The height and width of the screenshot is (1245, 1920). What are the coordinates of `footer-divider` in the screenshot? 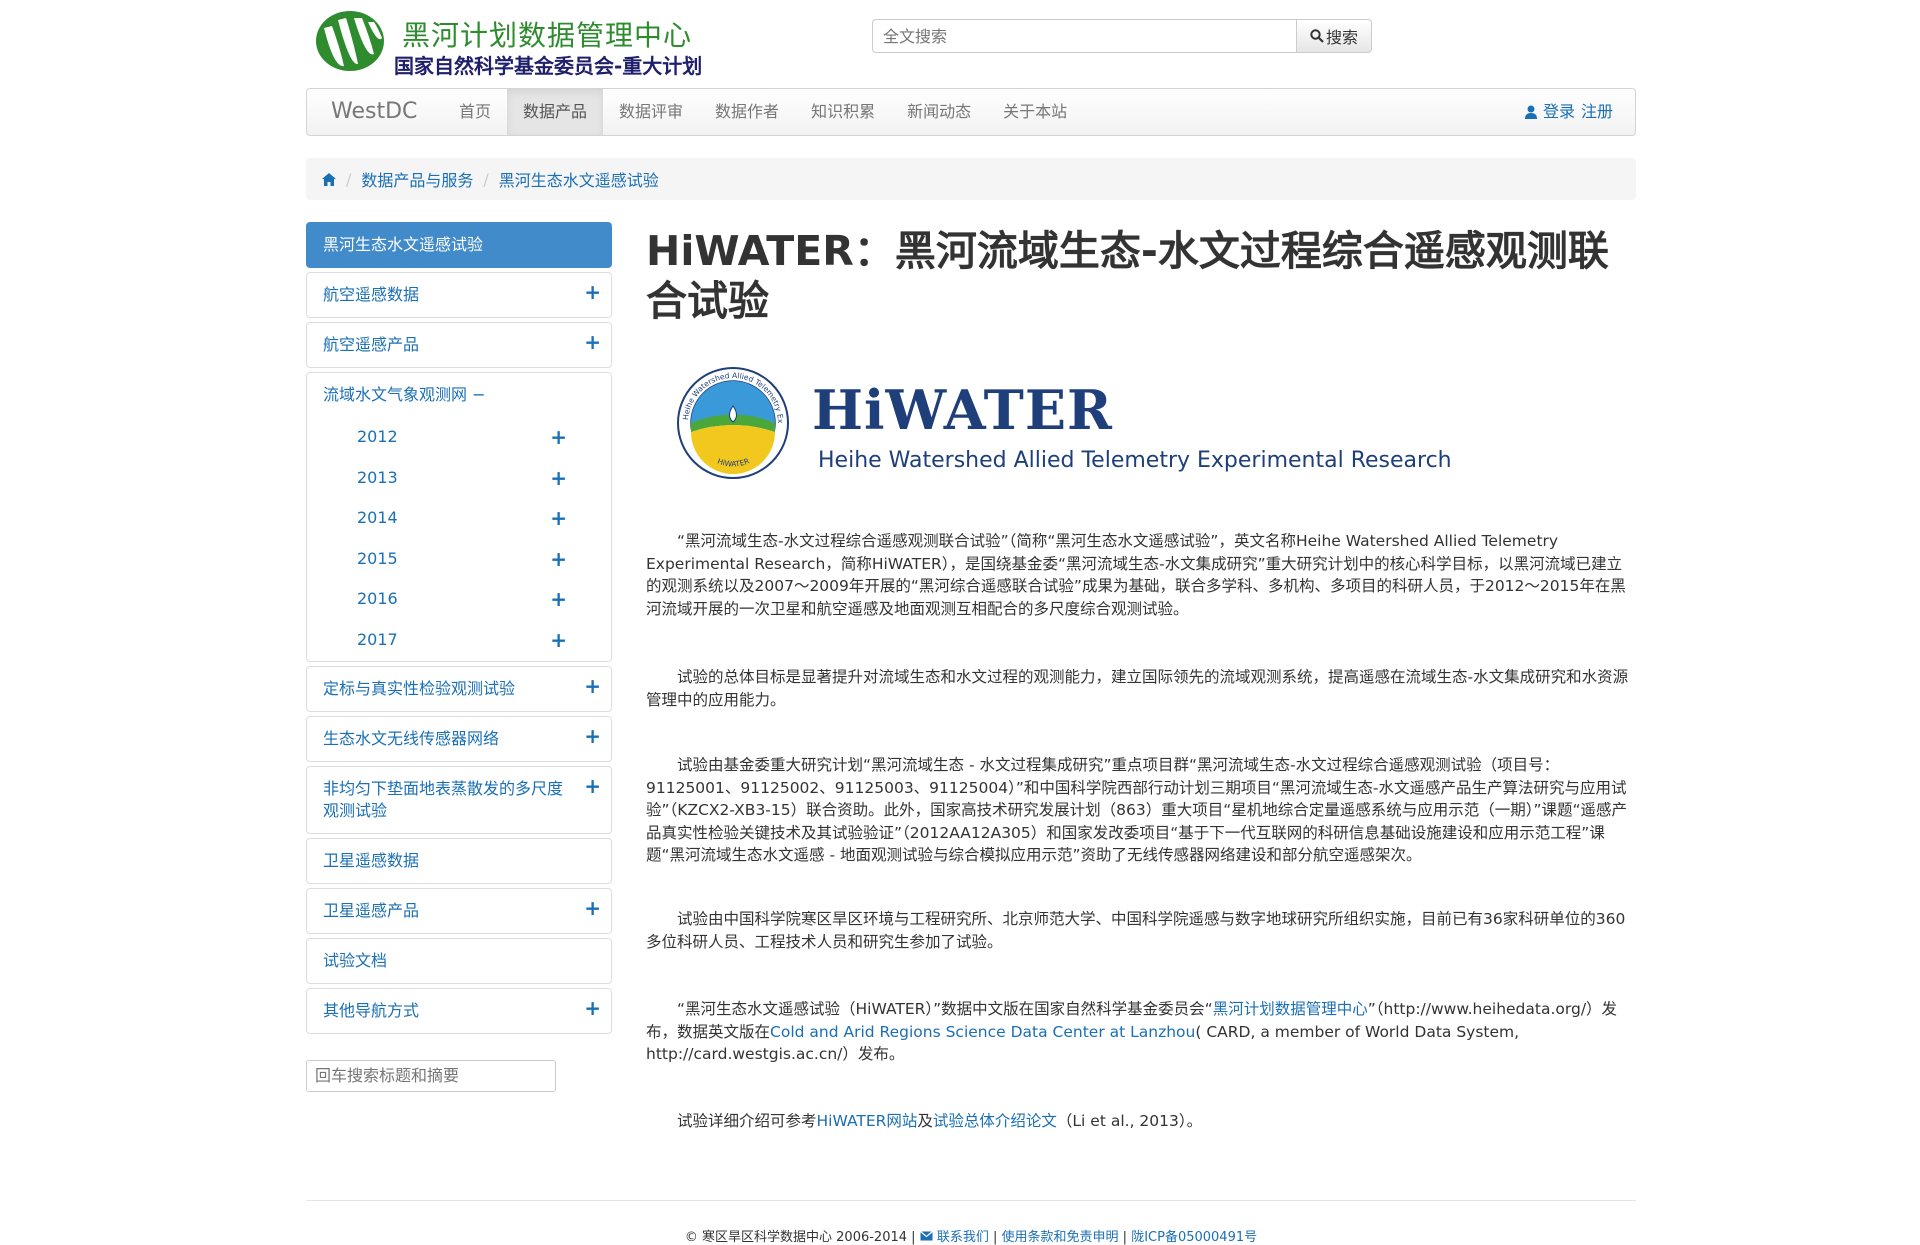 It's located at (971, 1200).